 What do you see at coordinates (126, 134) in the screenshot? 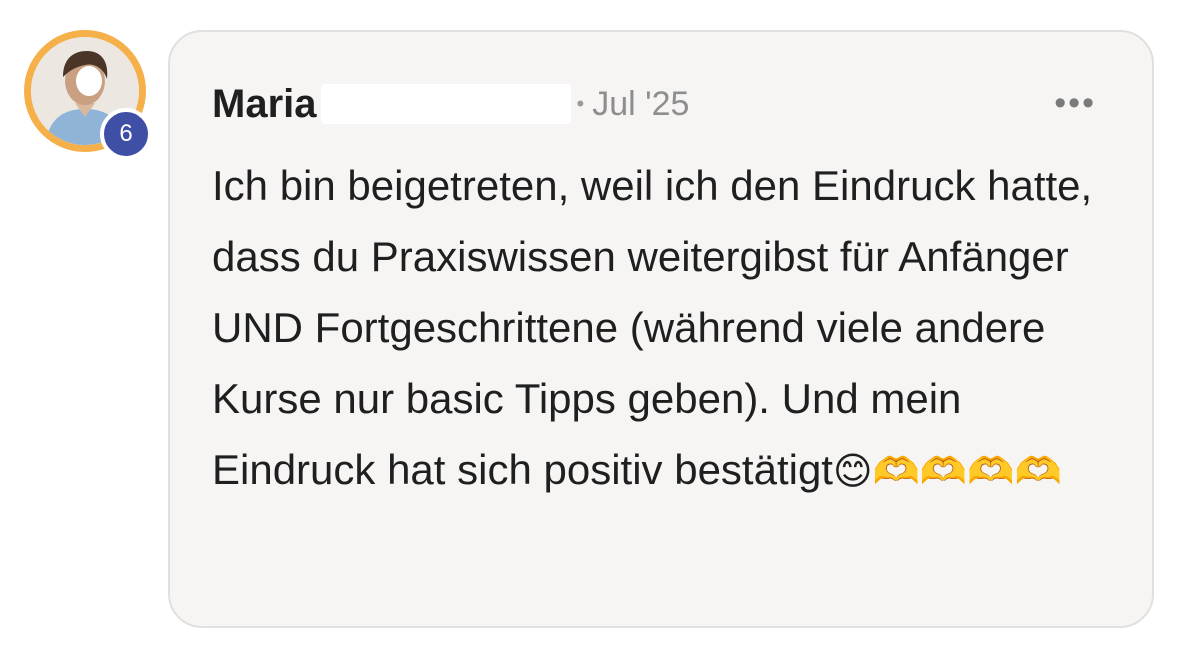
I see `trust-level-badge: 6` at bounding box center [126, 134].